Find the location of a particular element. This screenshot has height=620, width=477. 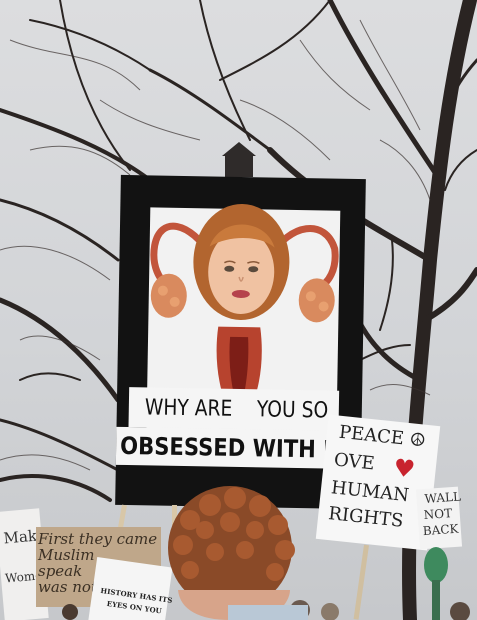

curly-haired-person is located at coordinates (238, 553).